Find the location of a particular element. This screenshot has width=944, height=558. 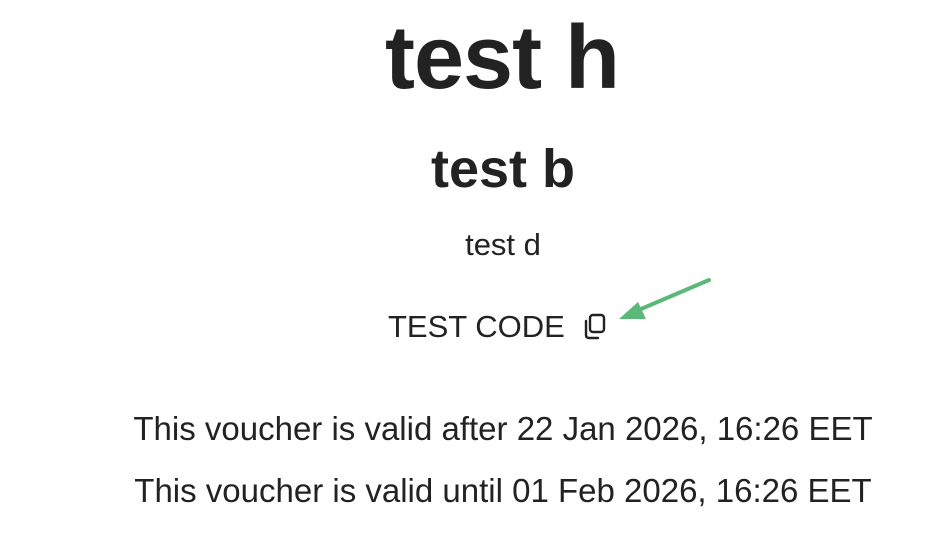

voucher-code: TEST CODE is located at coordinates (476, 327).